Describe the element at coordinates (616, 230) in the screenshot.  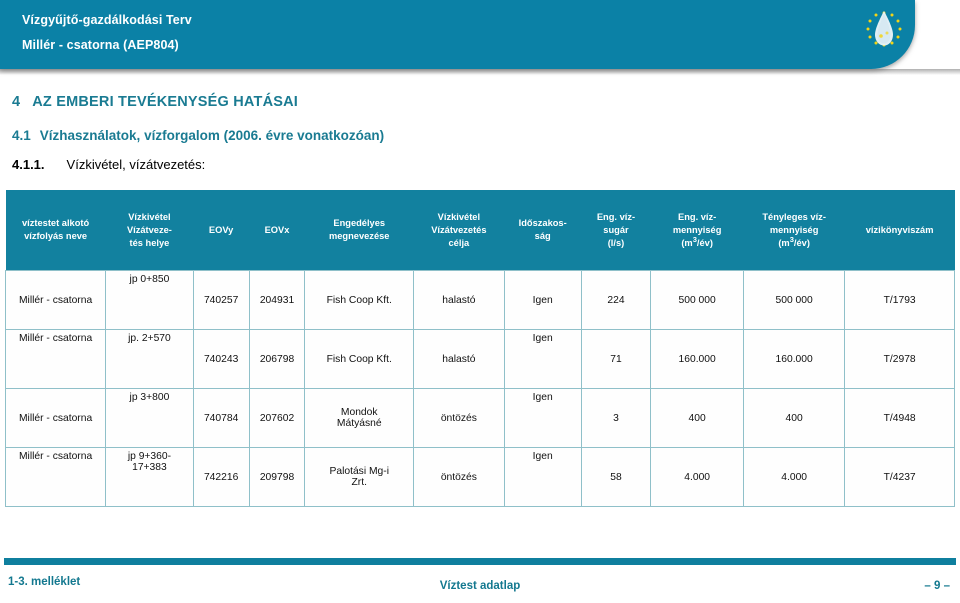
I see `col-header-jet: Eng. víz-sugár (l/s)` at that location.